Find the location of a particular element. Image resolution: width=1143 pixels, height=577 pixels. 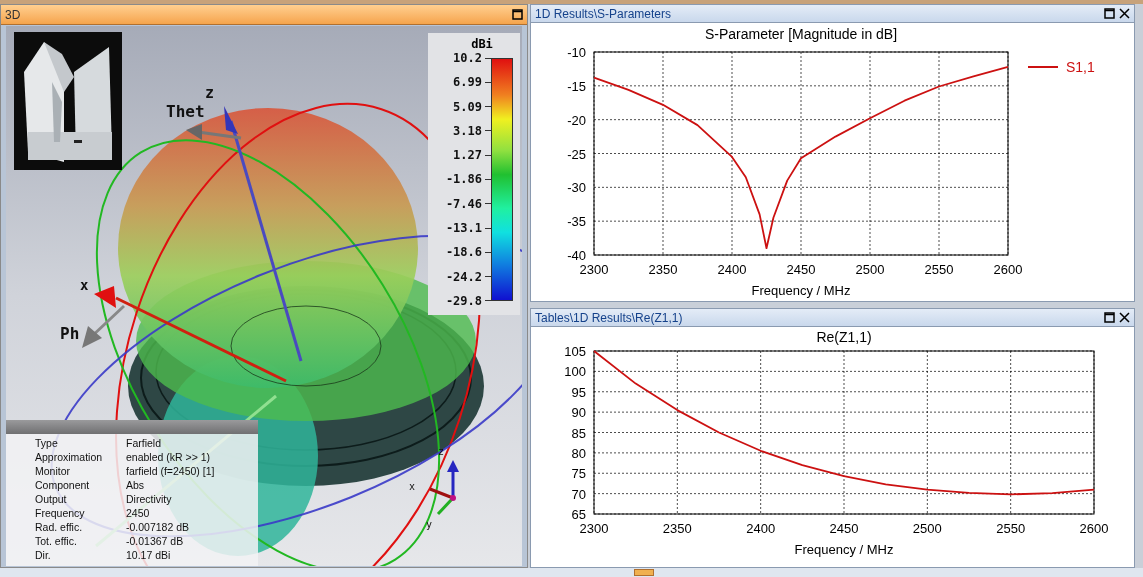

info-value: -0.007182 dB is located at coordinates (158, 527).